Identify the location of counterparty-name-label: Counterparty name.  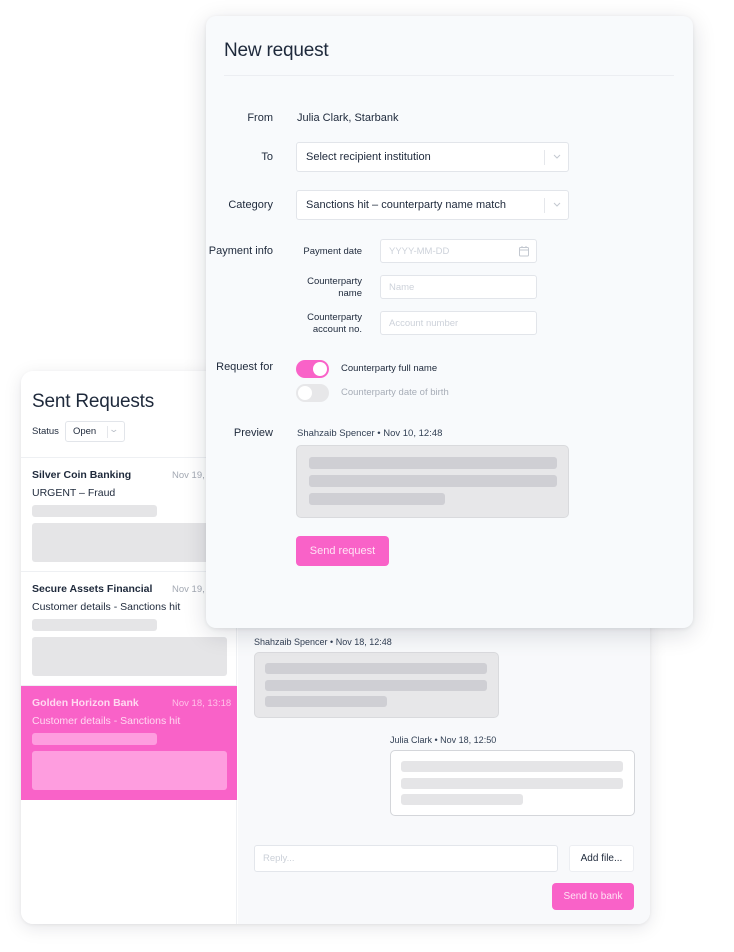
(334, 287).